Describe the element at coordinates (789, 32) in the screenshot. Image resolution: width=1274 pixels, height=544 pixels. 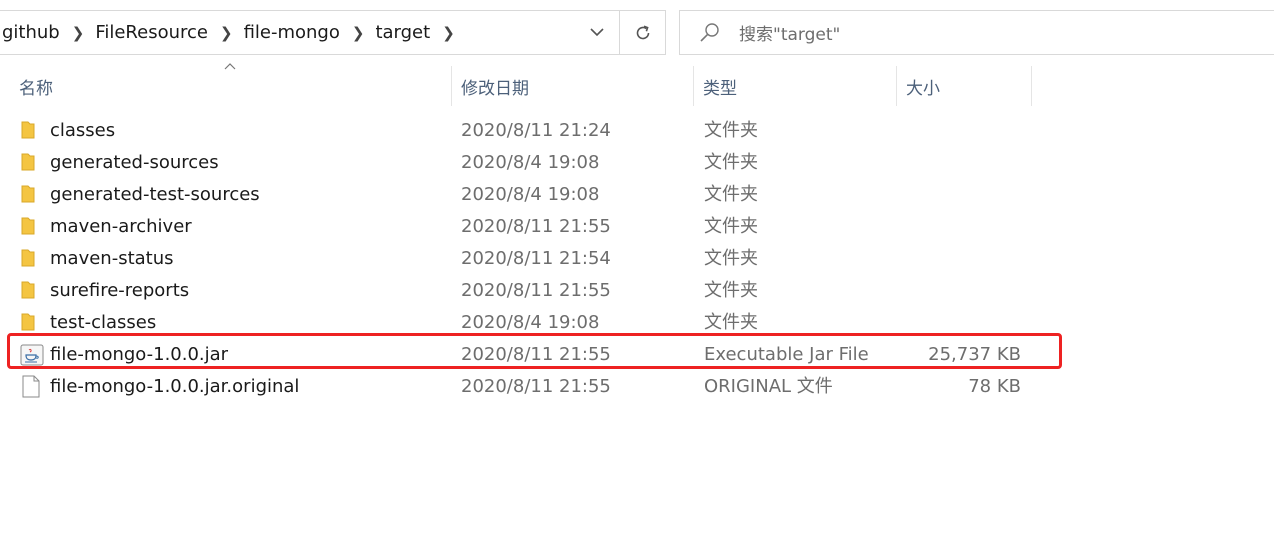
I see `search-input: 搜索"target"` at that location.